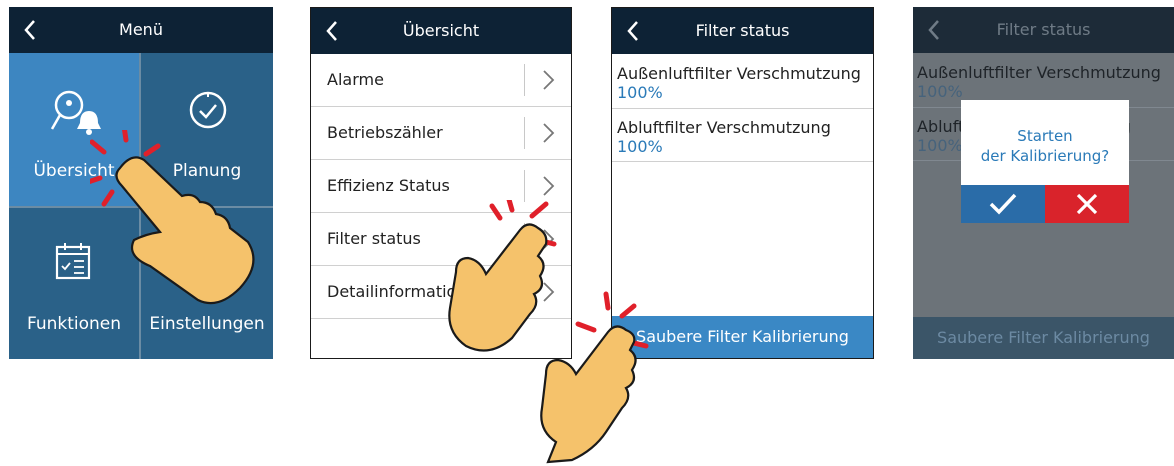 This screenshot has height=466, width=1174. Describe the element at coordinates (1045, 156) in the screenshot. I see `dialog-prompt-line: der Kalibrierung?` at that location.